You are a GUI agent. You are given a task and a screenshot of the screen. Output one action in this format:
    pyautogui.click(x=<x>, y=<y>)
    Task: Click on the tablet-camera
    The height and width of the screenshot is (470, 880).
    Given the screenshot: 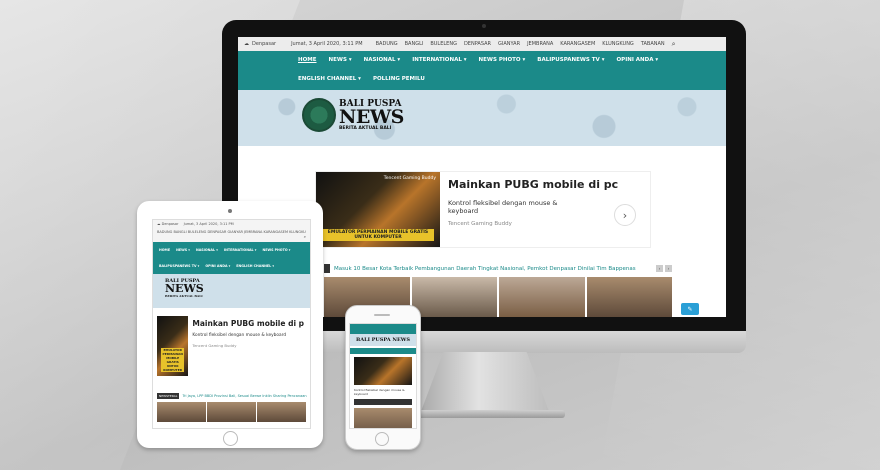 What is the action you would take?
    pyautogui.click(x=230, y=211)
    